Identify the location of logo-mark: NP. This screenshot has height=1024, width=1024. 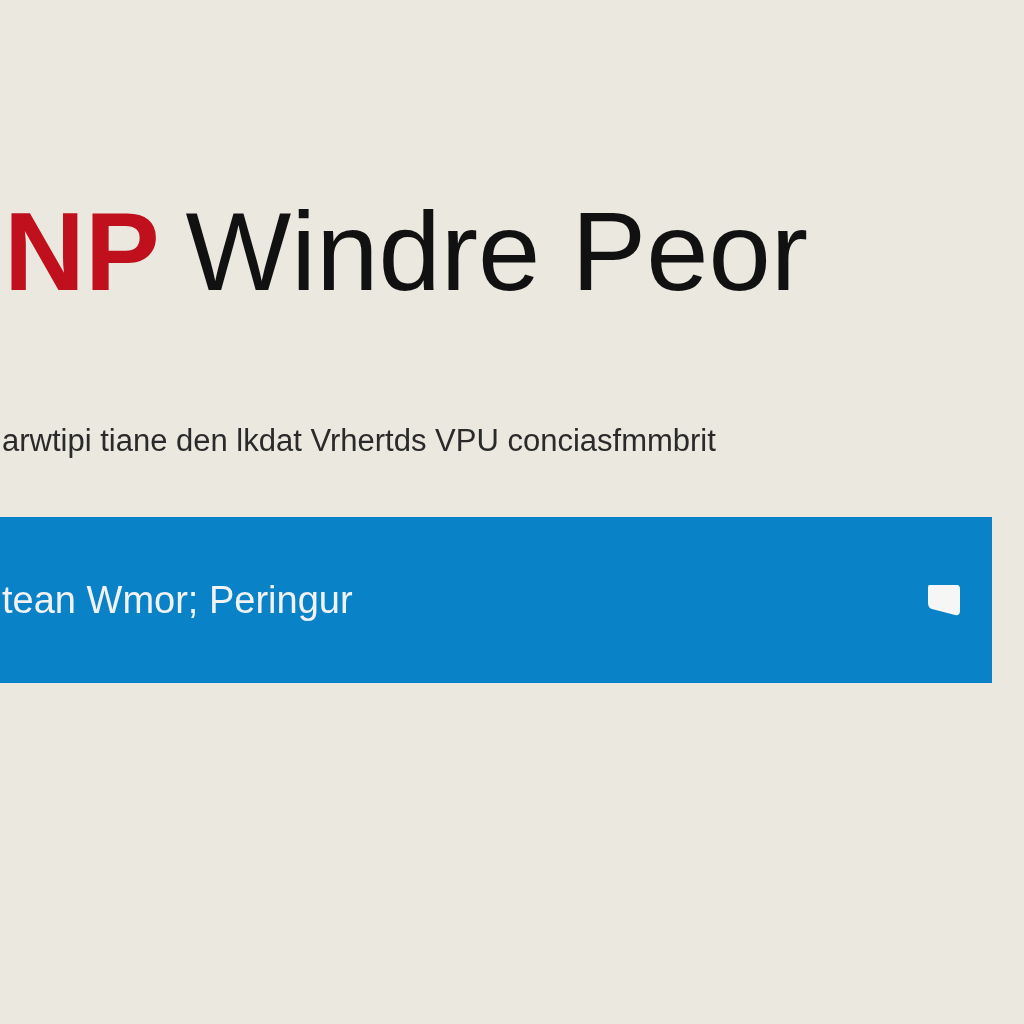
(82, 252).